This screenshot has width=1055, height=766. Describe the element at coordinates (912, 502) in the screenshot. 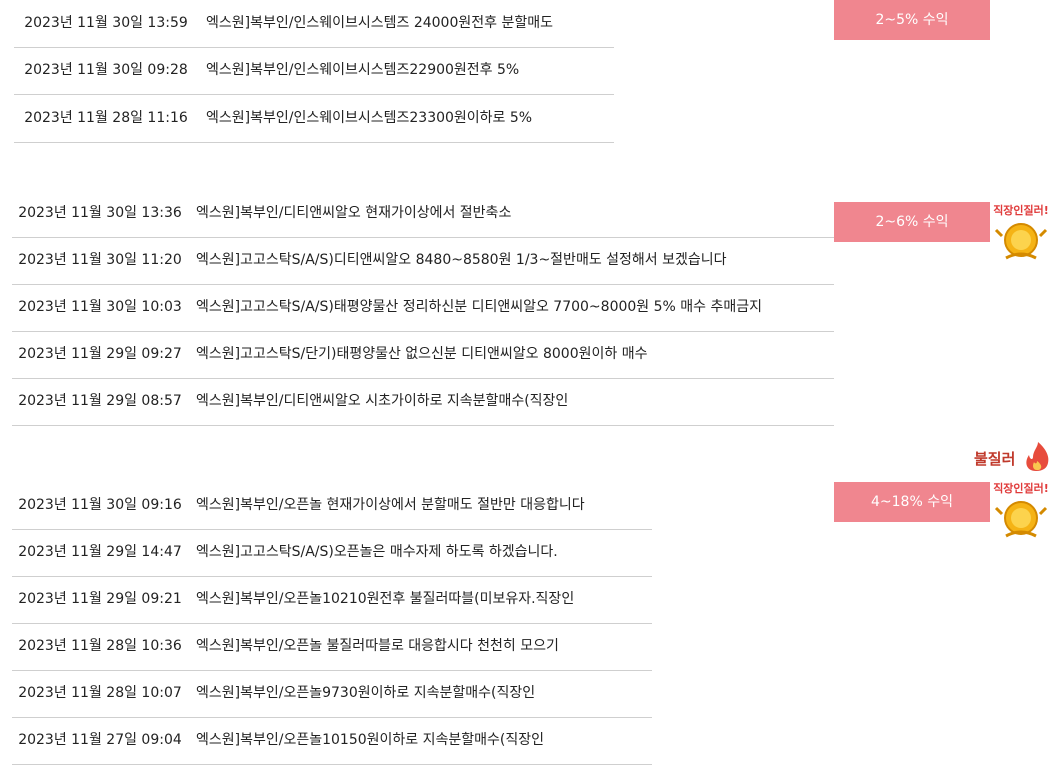

I see `profit-badge-3: 4~18% 수익` at that location.